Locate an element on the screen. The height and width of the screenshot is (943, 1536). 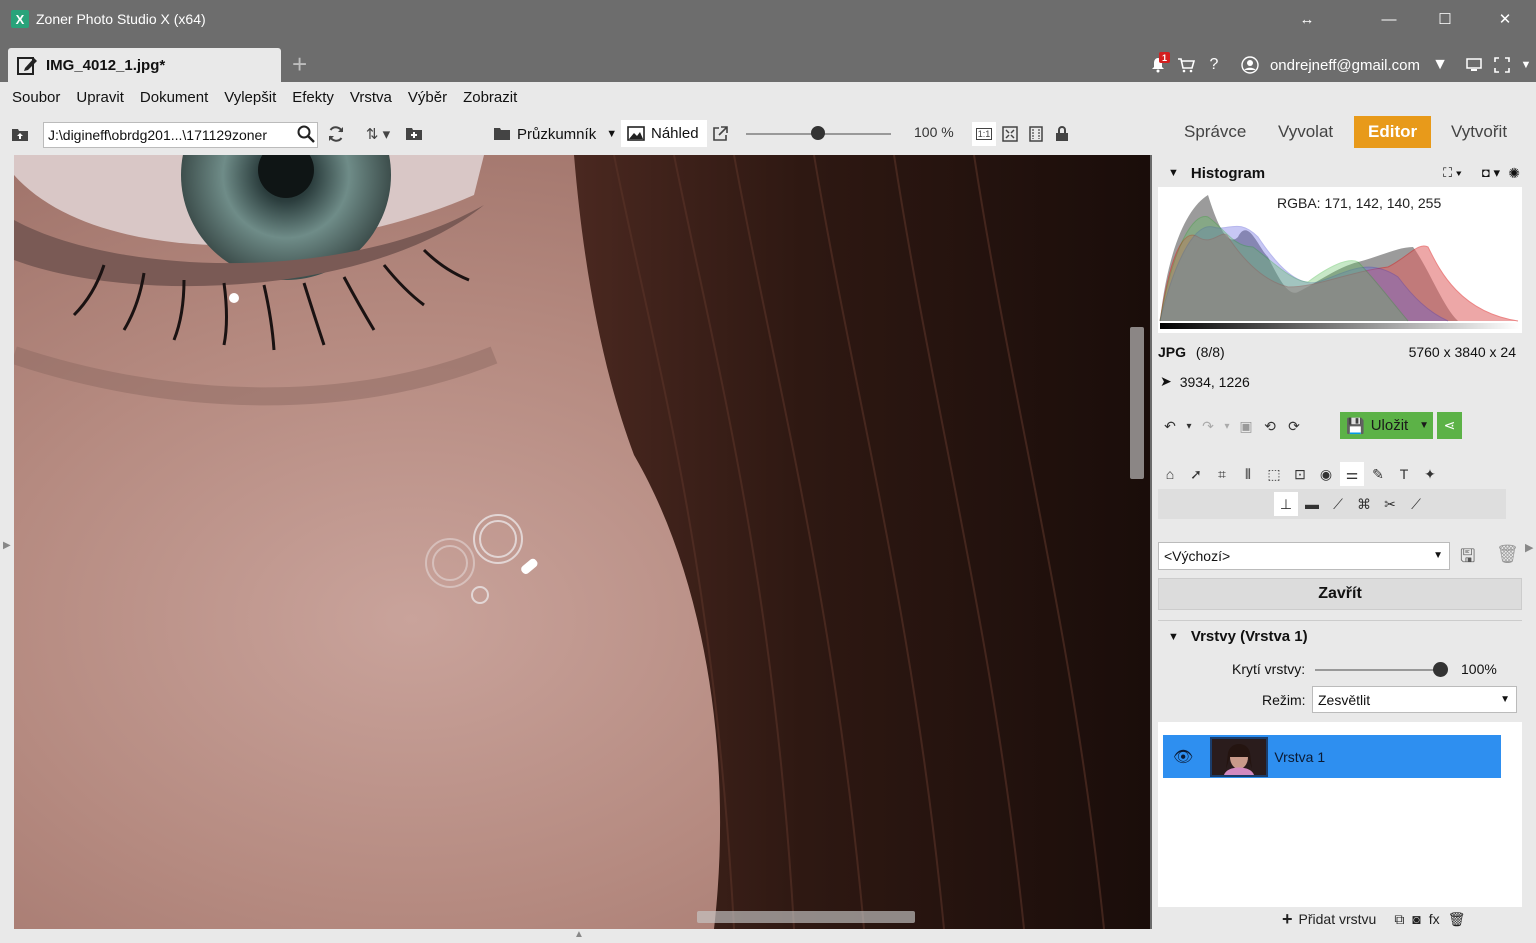
opacity-slider is located at coordinates (1378, 670).